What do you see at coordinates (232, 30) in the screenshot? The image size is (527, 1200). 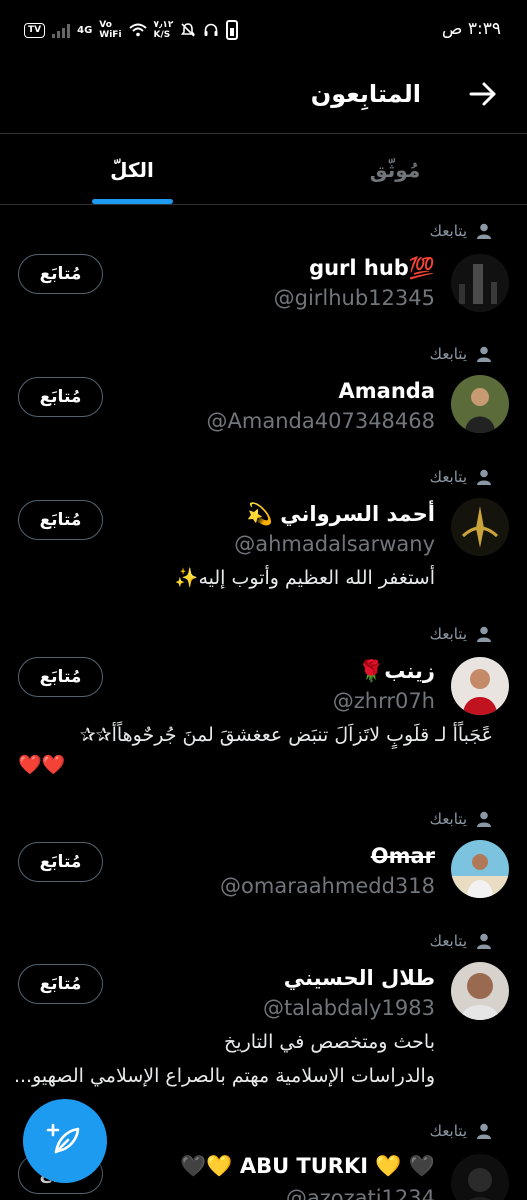 I see `battery-icon` at bounding box center [232, 30].